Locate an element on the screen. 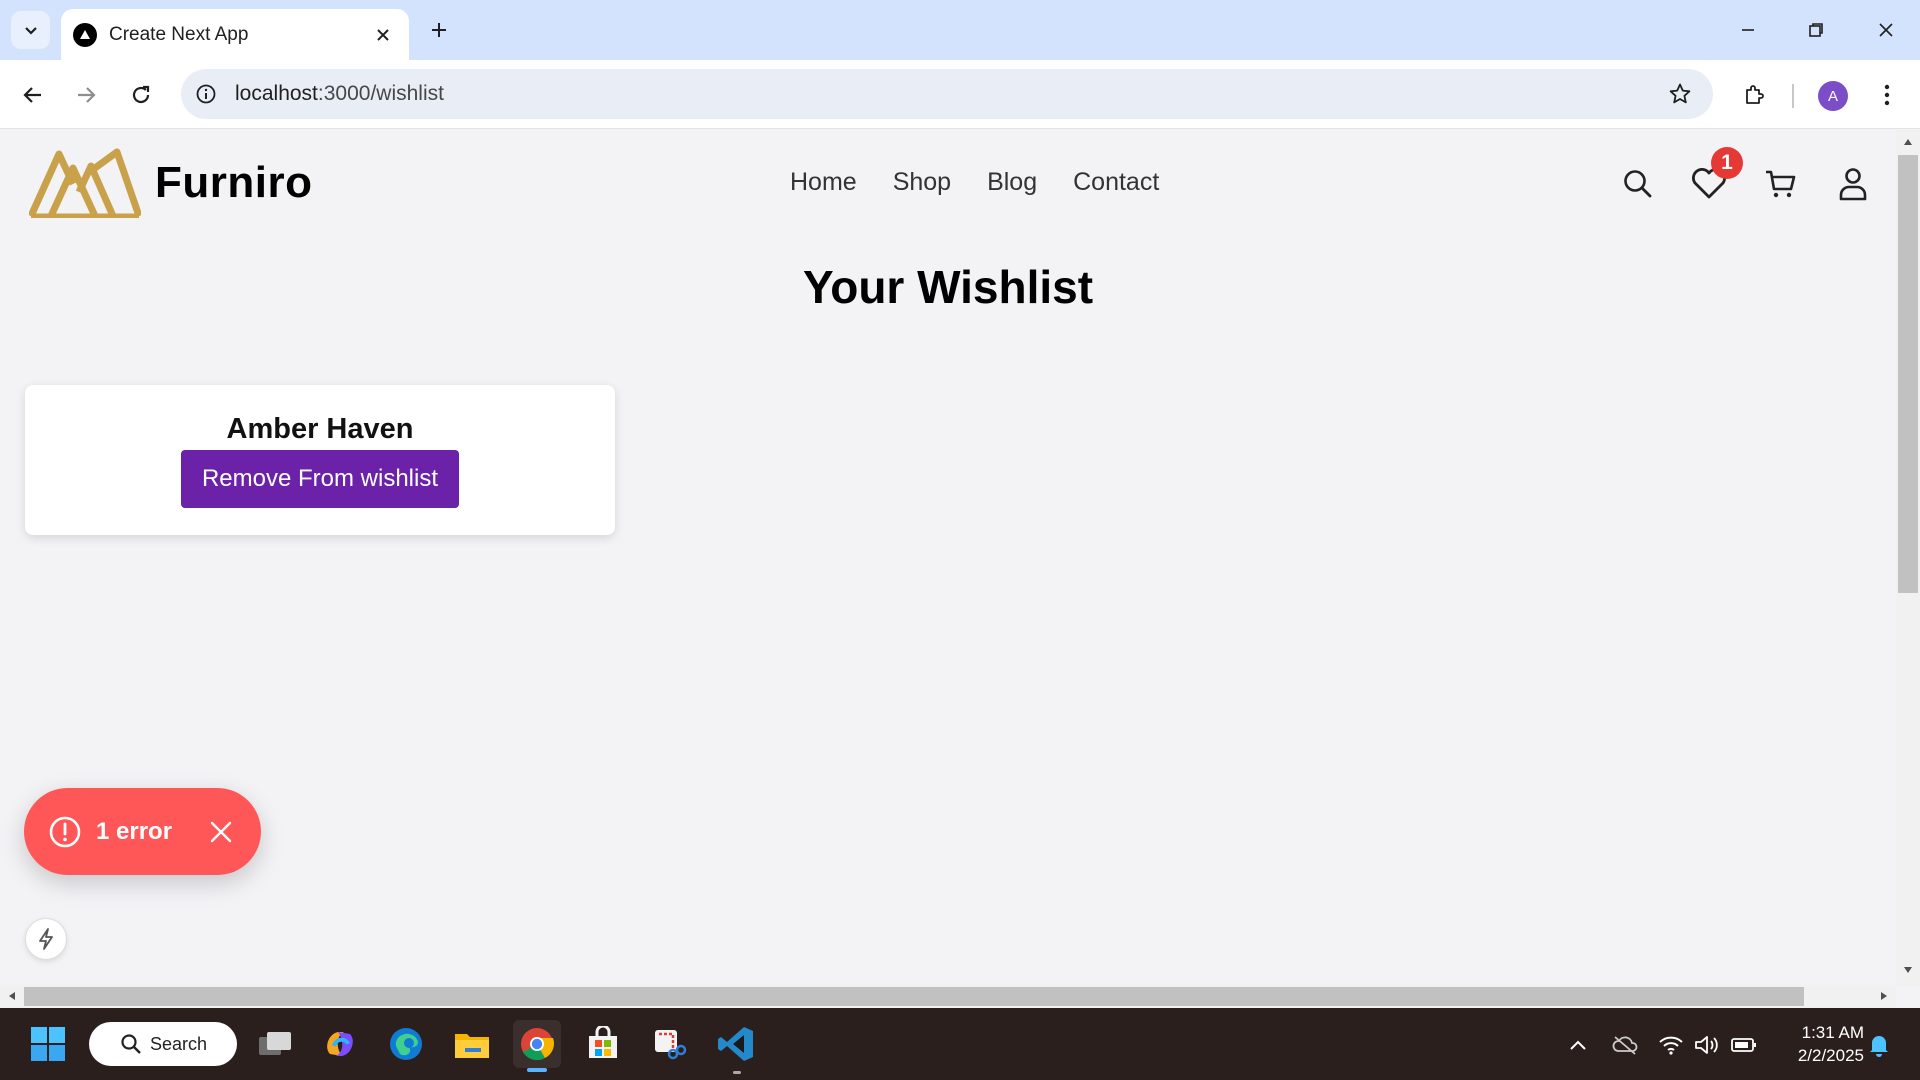  clock-time: 1:31 AM is located at coordinates (1832, 1032).